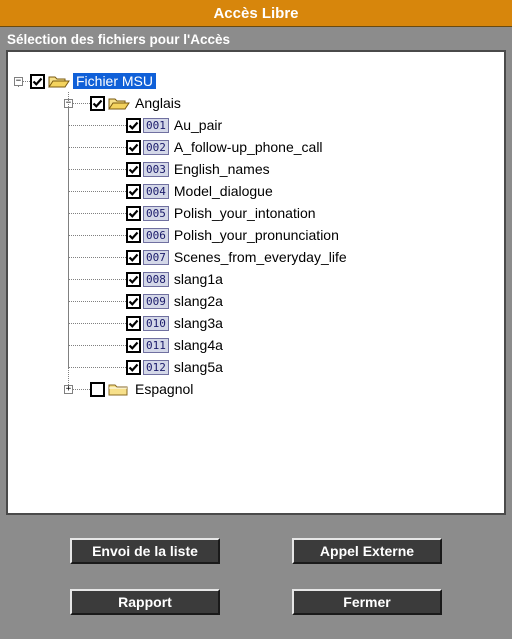 The height and width of the screenshot is (639, 512). What do you see at coordinates (198, 279) in the screenshot?
I see `item-label: slang1a` at bounding box center [198, 279].